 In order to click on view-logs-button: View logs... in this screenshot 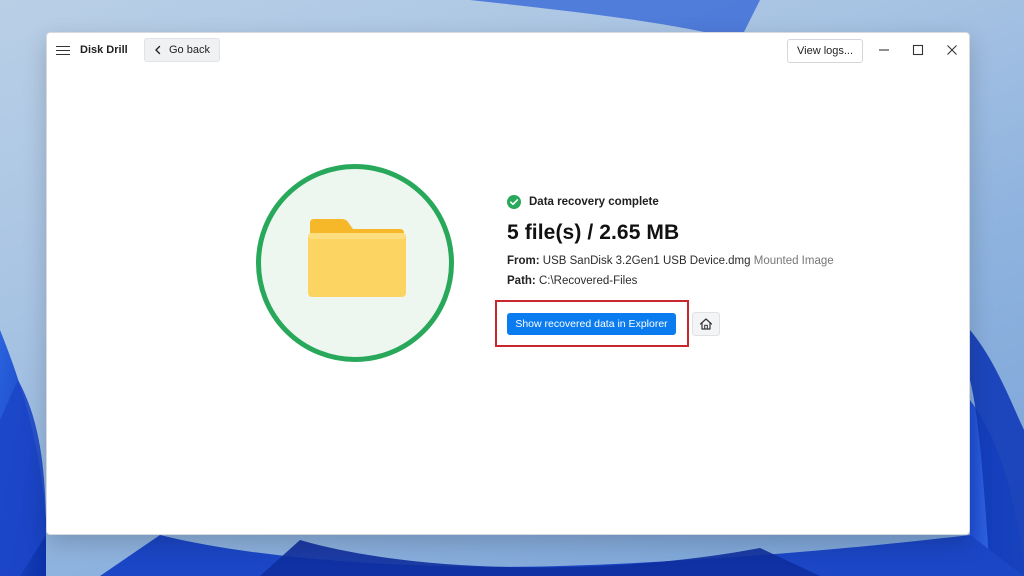, I will do `click(825, 51)`.